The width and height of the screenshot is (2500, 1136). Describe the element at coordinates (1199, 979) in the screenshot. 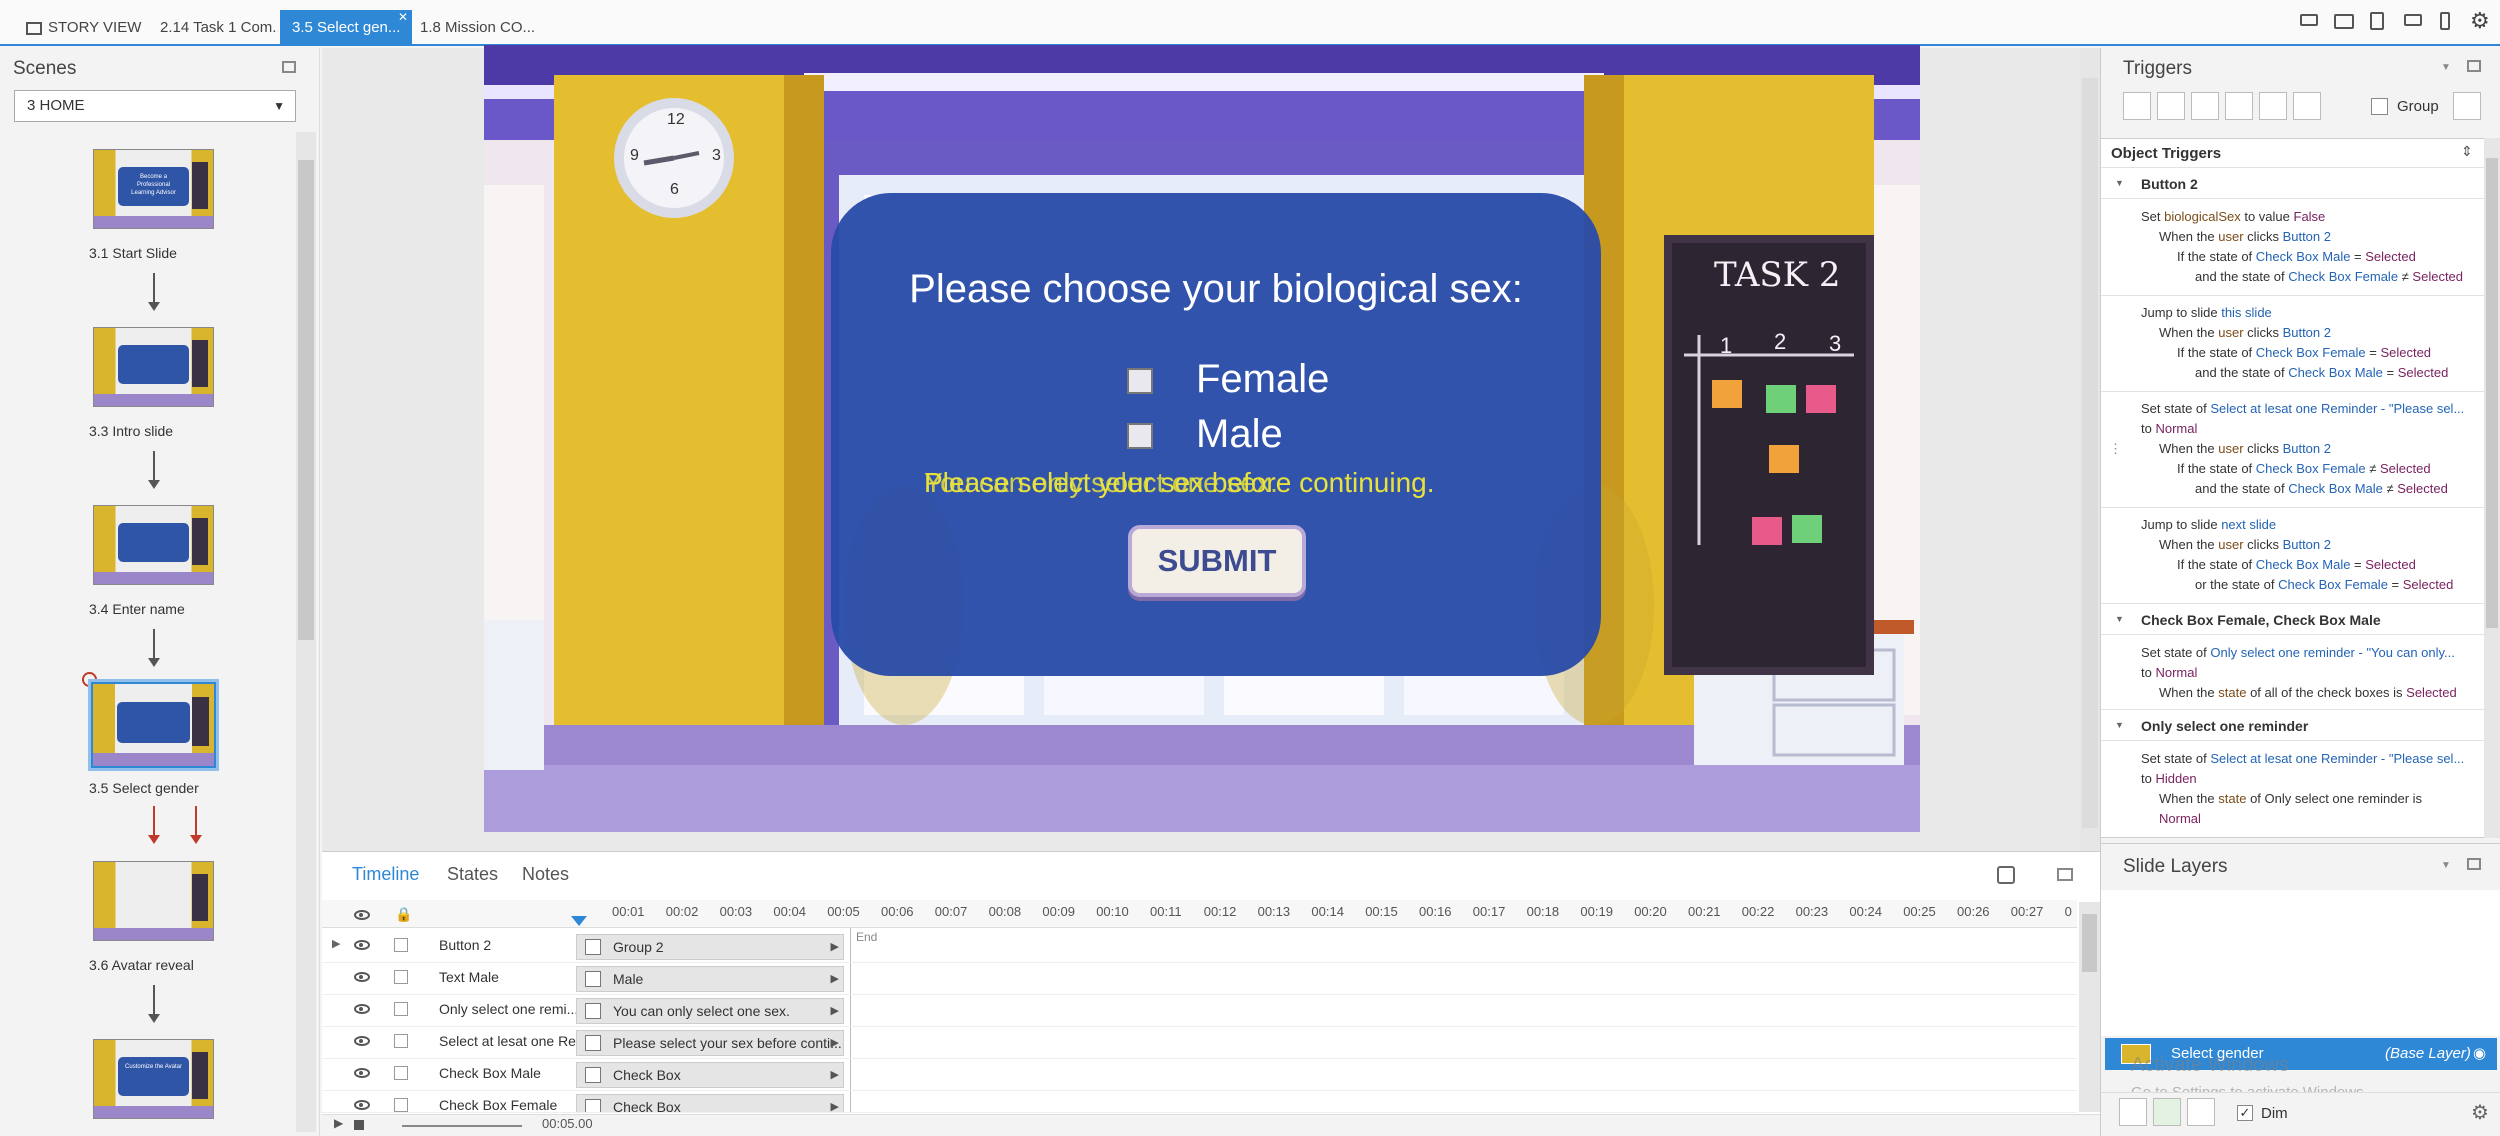

I see `timeline-row: Text Male Male ▶` at that location.